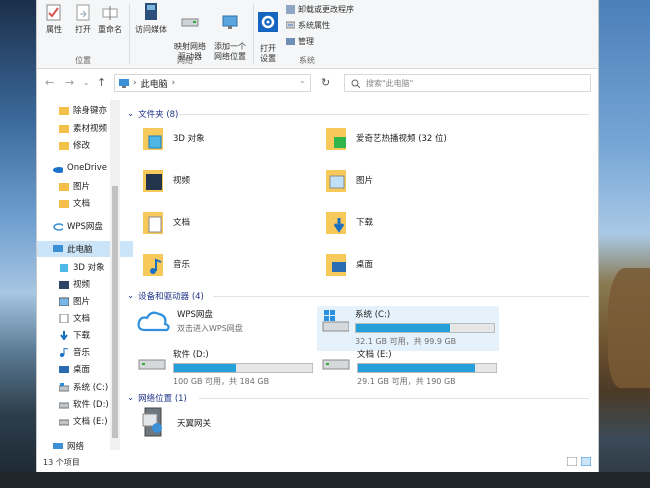  I want to click on nav-item-label: 文档, so click(82, 204).